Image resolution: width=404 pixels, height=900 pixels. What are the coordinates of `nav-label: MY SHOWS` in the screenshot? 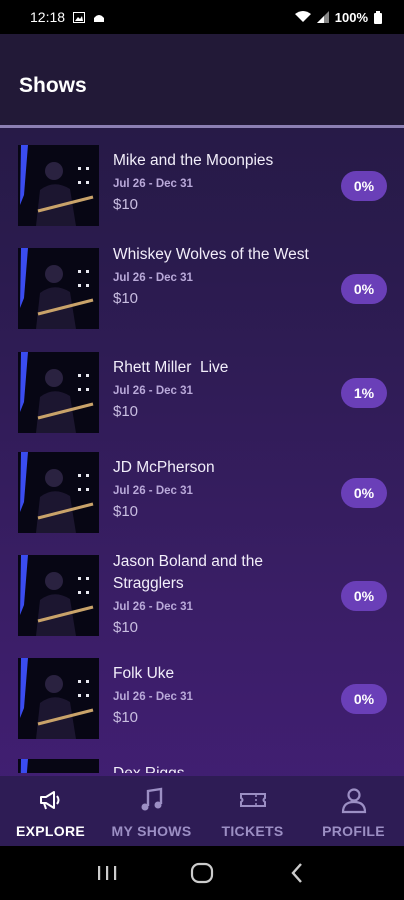 It's located at (151, 831).